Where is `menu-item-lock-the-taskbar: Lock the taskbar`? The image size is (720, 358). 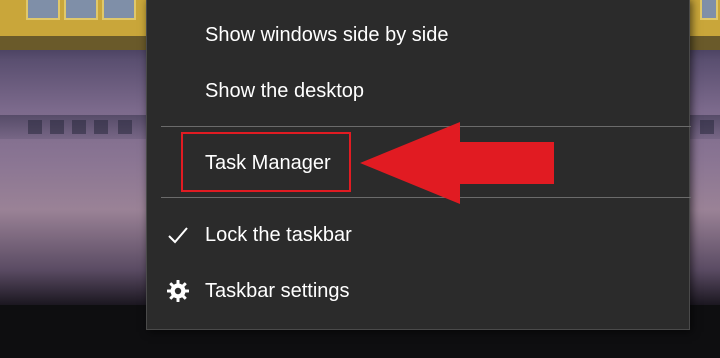
menu-item-lock-the-taskbar: Lock the taskbar is located at coordinates (418, 235).